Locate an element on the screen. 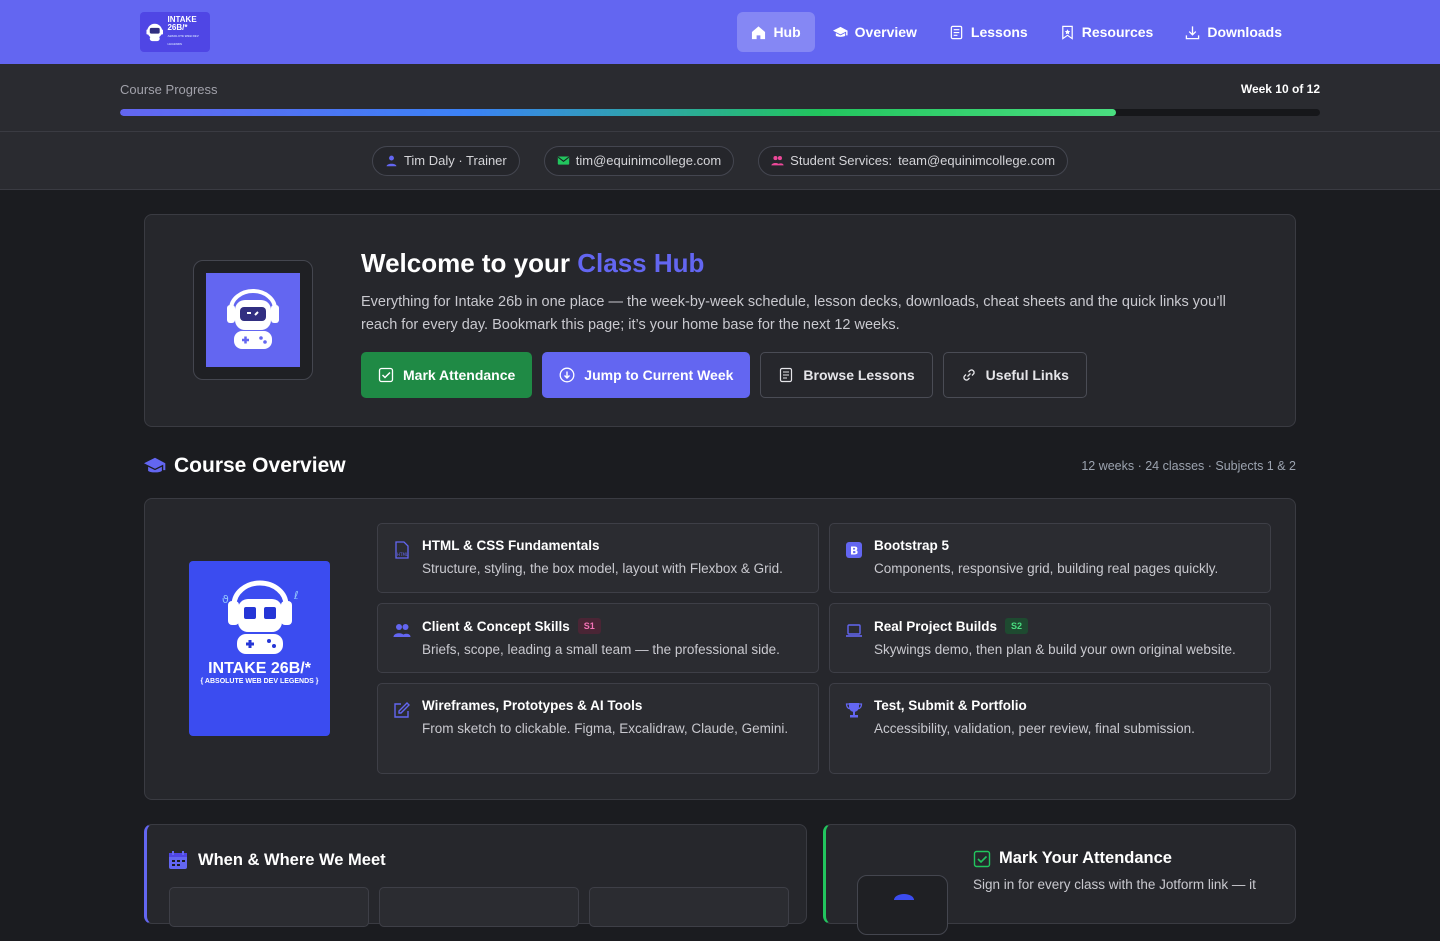  course-meta: 12 weeks · 24 classes · Subjects 1 & 2 is located at coordinates (1188, 466).